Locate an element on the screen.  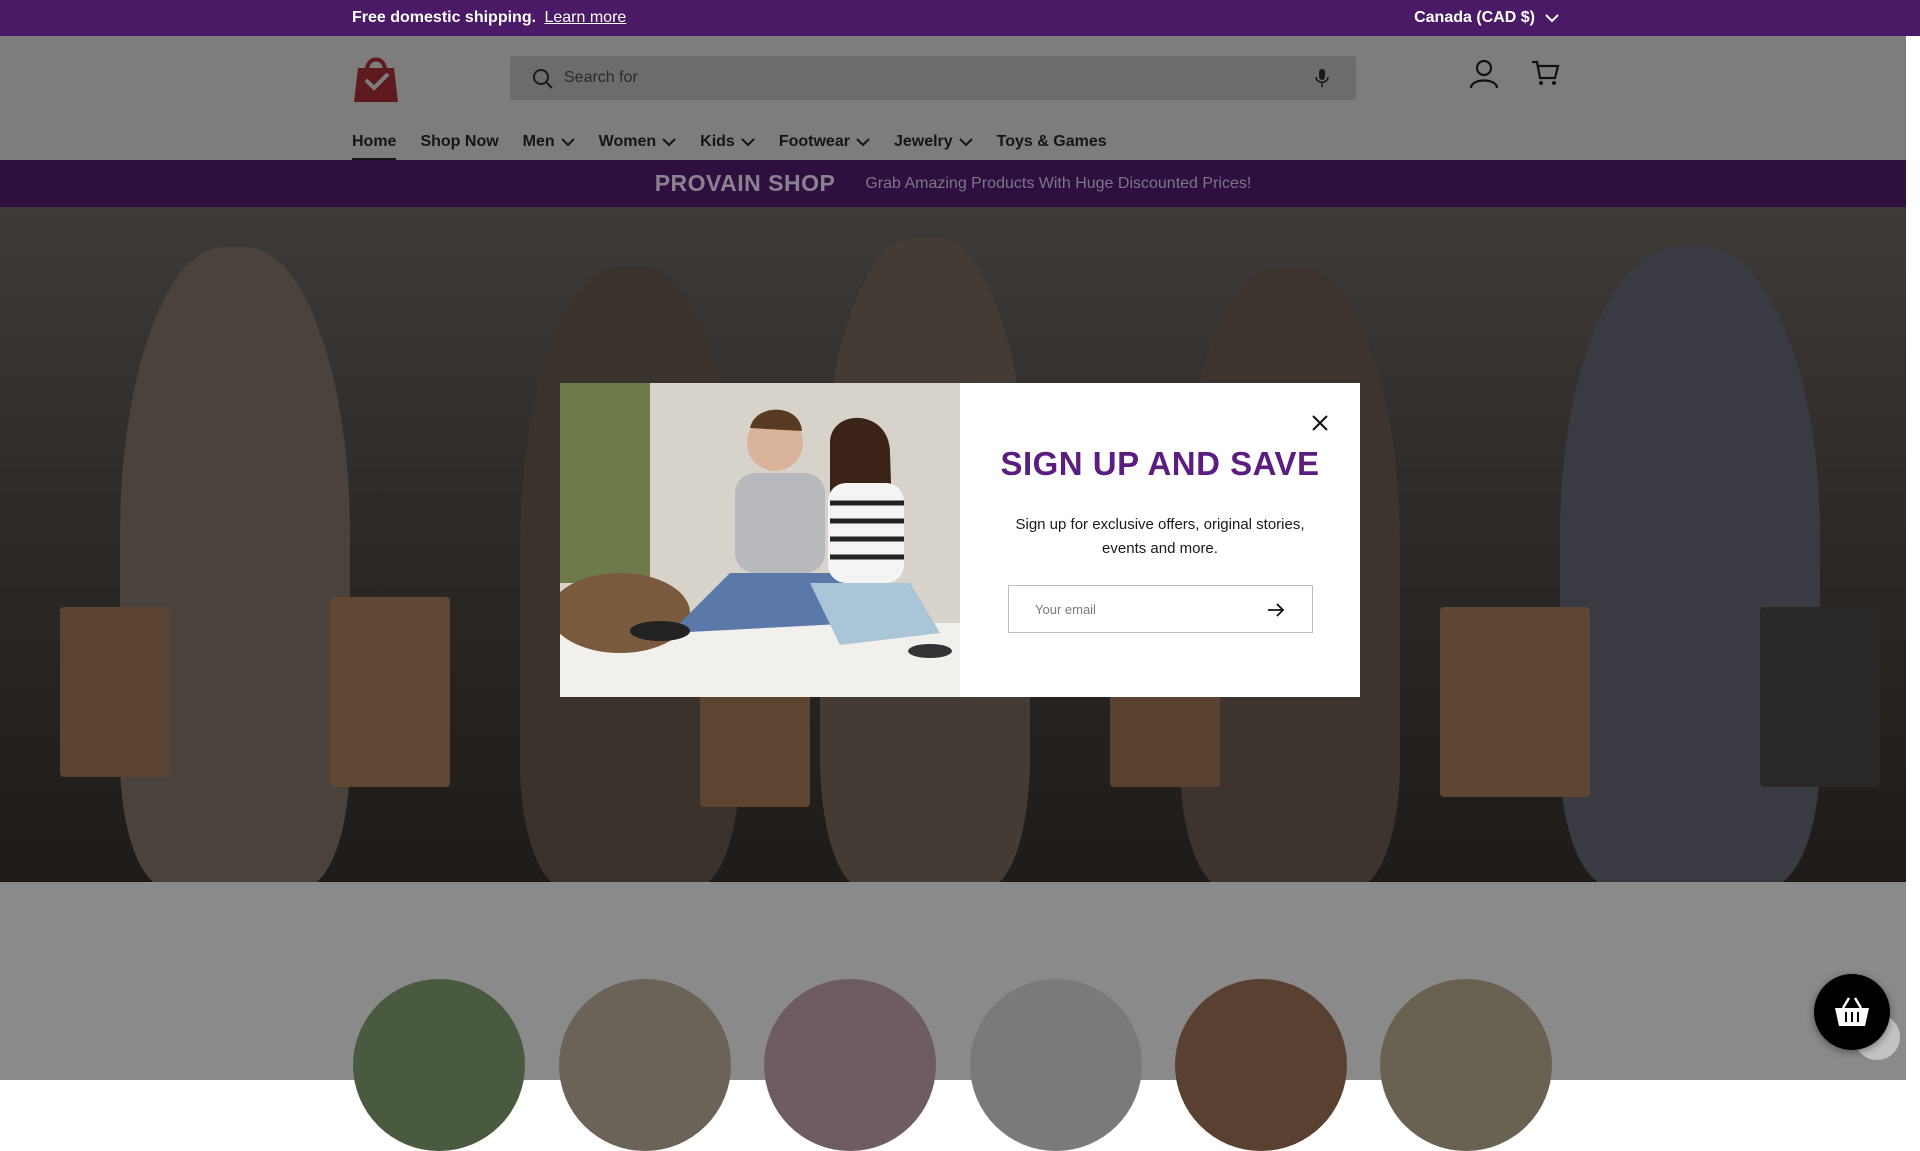
nav-shop-now: Shop Now is located at coordinates (459, 142).